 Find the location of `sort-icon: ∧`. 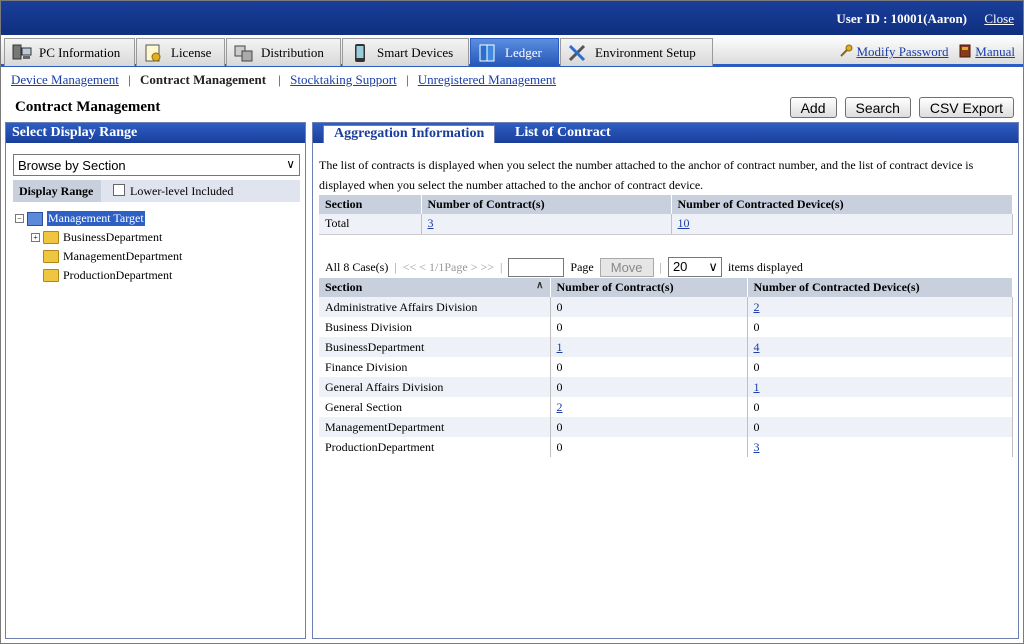

sort-icon: ∧ is located at coordinates (539, 285).